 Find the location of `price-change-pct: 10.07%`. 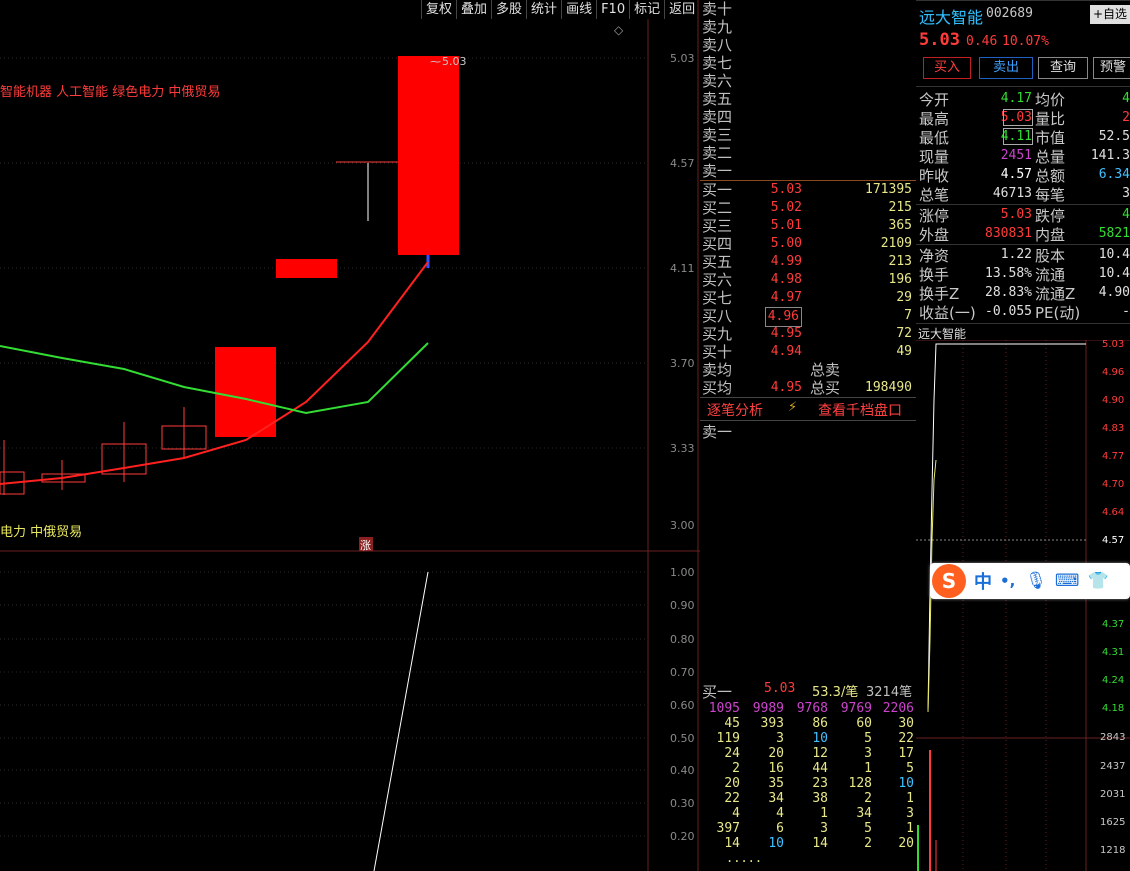

price-change-pct: 10.07% is located at coordinates (1025, 41).